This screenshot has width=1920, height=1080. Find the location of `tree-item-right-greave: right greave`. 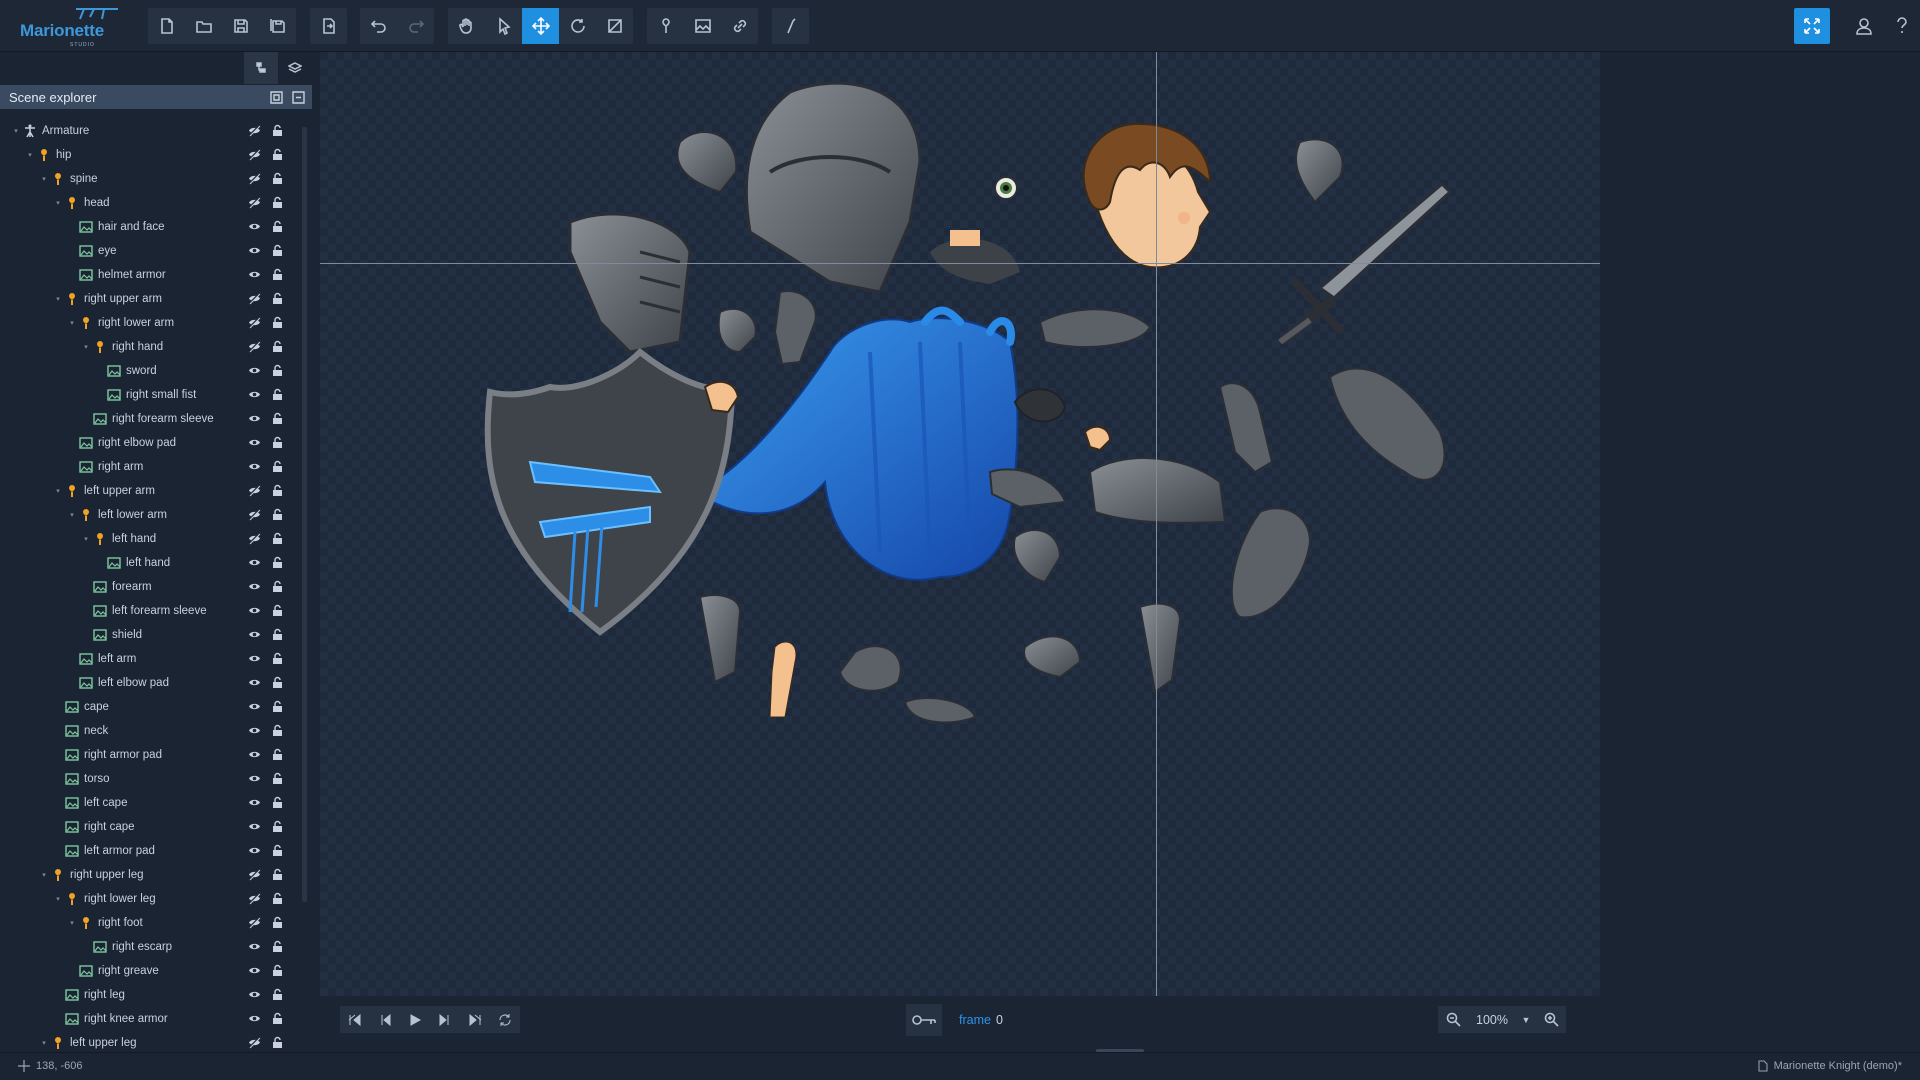

tree-item-right-greave: right greave is located at coordinates (150, 971).